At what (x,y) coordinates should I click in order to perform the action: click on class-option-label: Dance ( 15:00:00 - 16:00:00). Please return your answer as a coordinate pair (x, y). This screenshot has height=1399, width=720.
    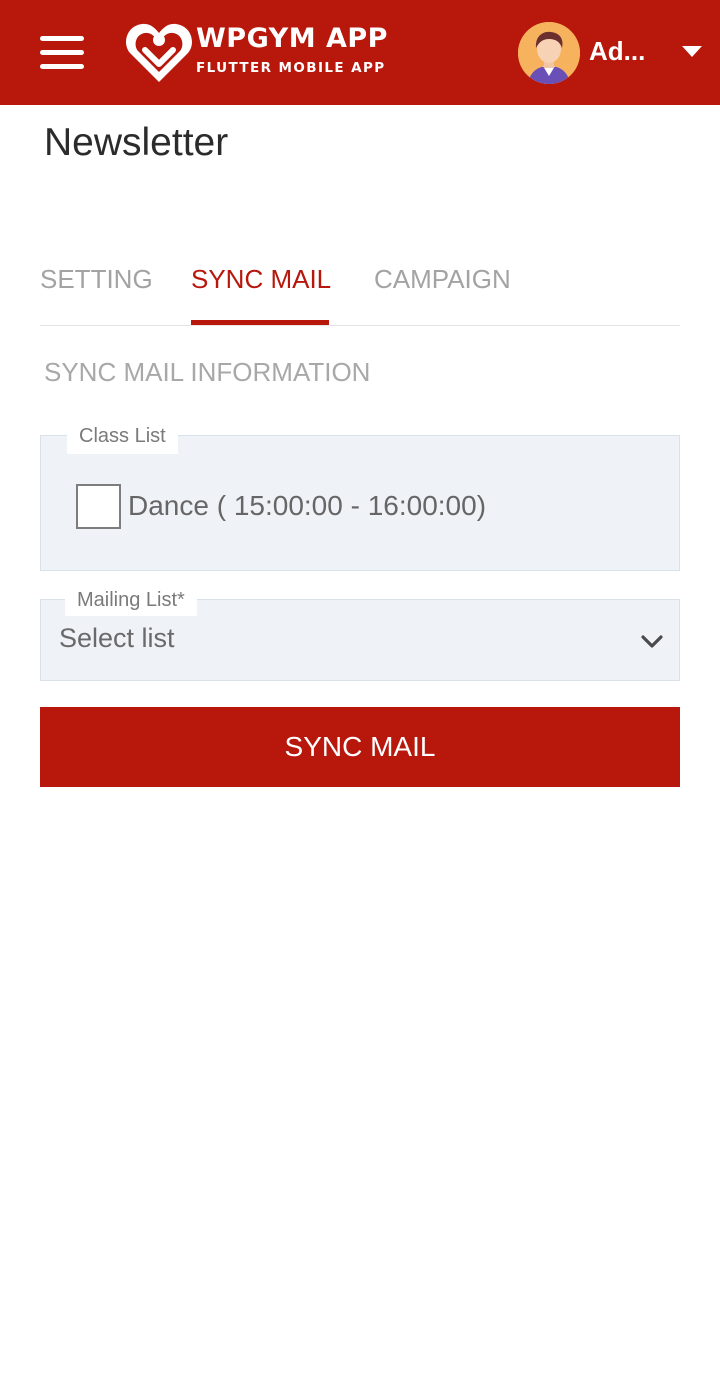
    Looking at the image, I should click on (307, 506).